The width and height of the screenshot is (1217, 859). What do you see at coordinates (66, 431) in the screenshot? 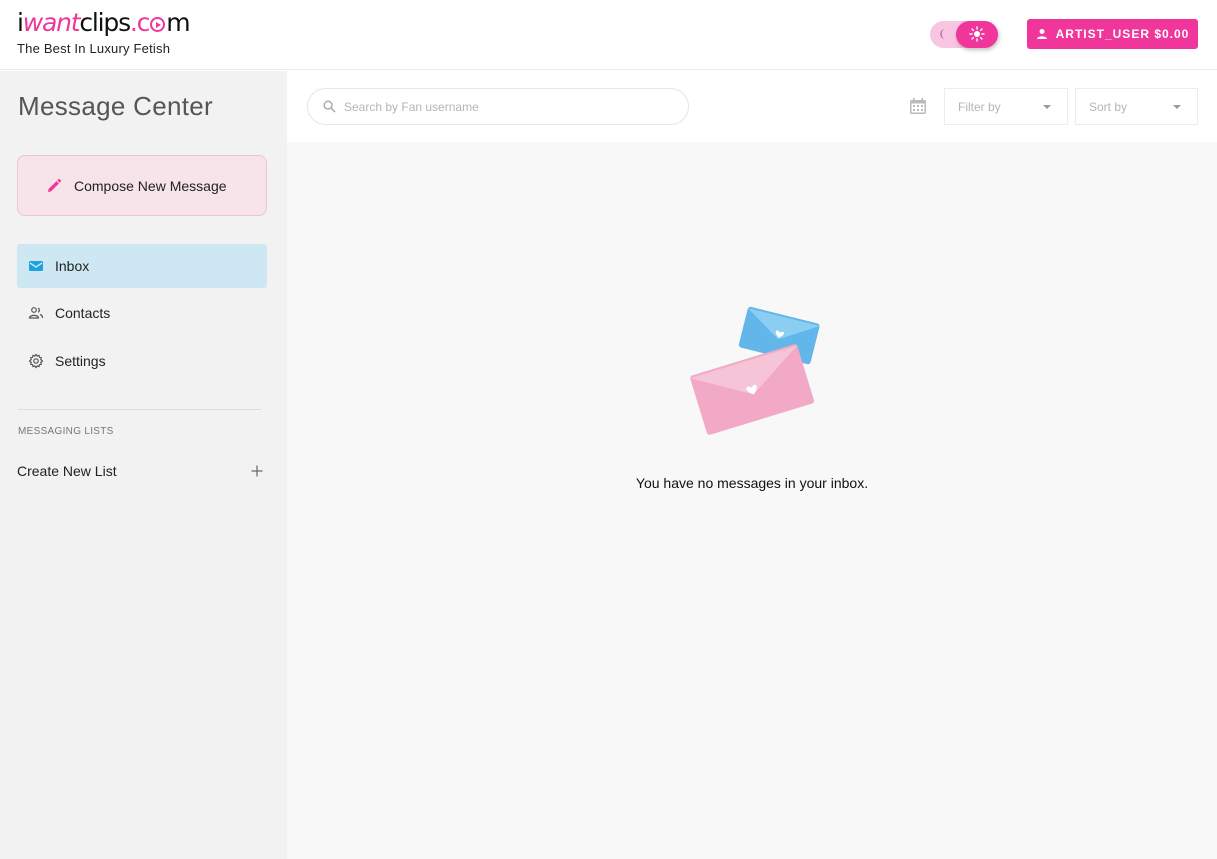
I see `messaging-lists-heading: MESSAGING LISTS` at bounding box center [66, 431].